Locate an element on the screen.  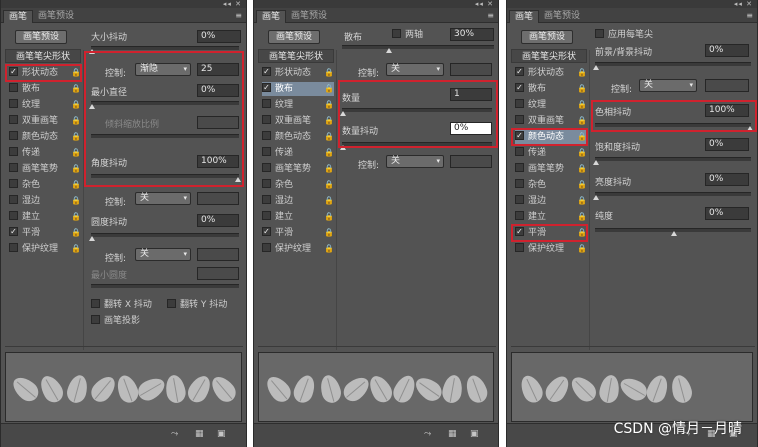
flip-x-option: 翻转 X 抖动 is located at coordinates (121, 305).